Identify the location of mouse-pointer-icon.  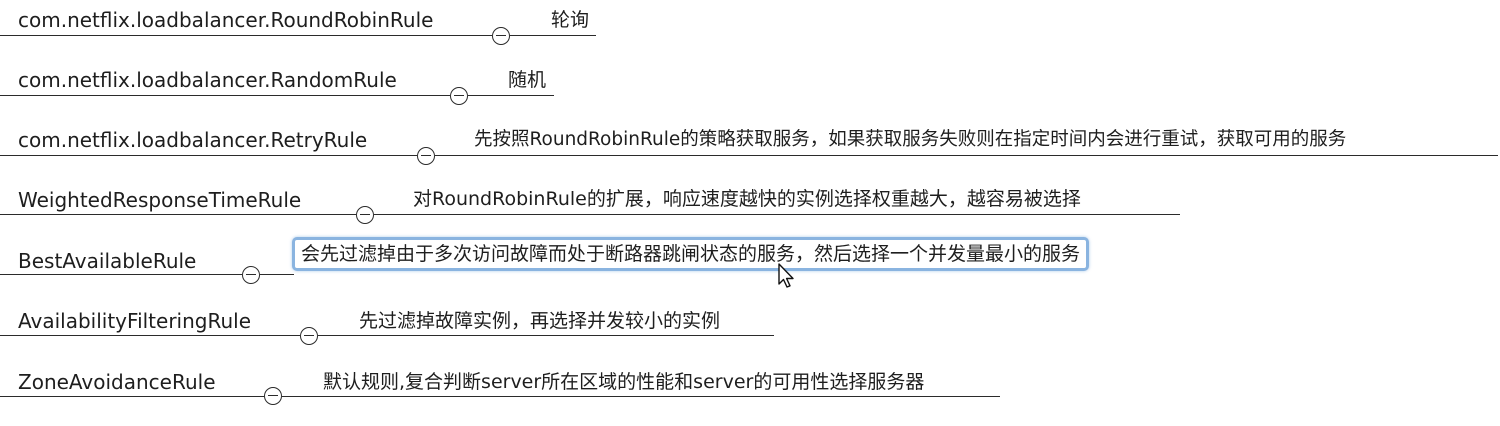
(786, 275).